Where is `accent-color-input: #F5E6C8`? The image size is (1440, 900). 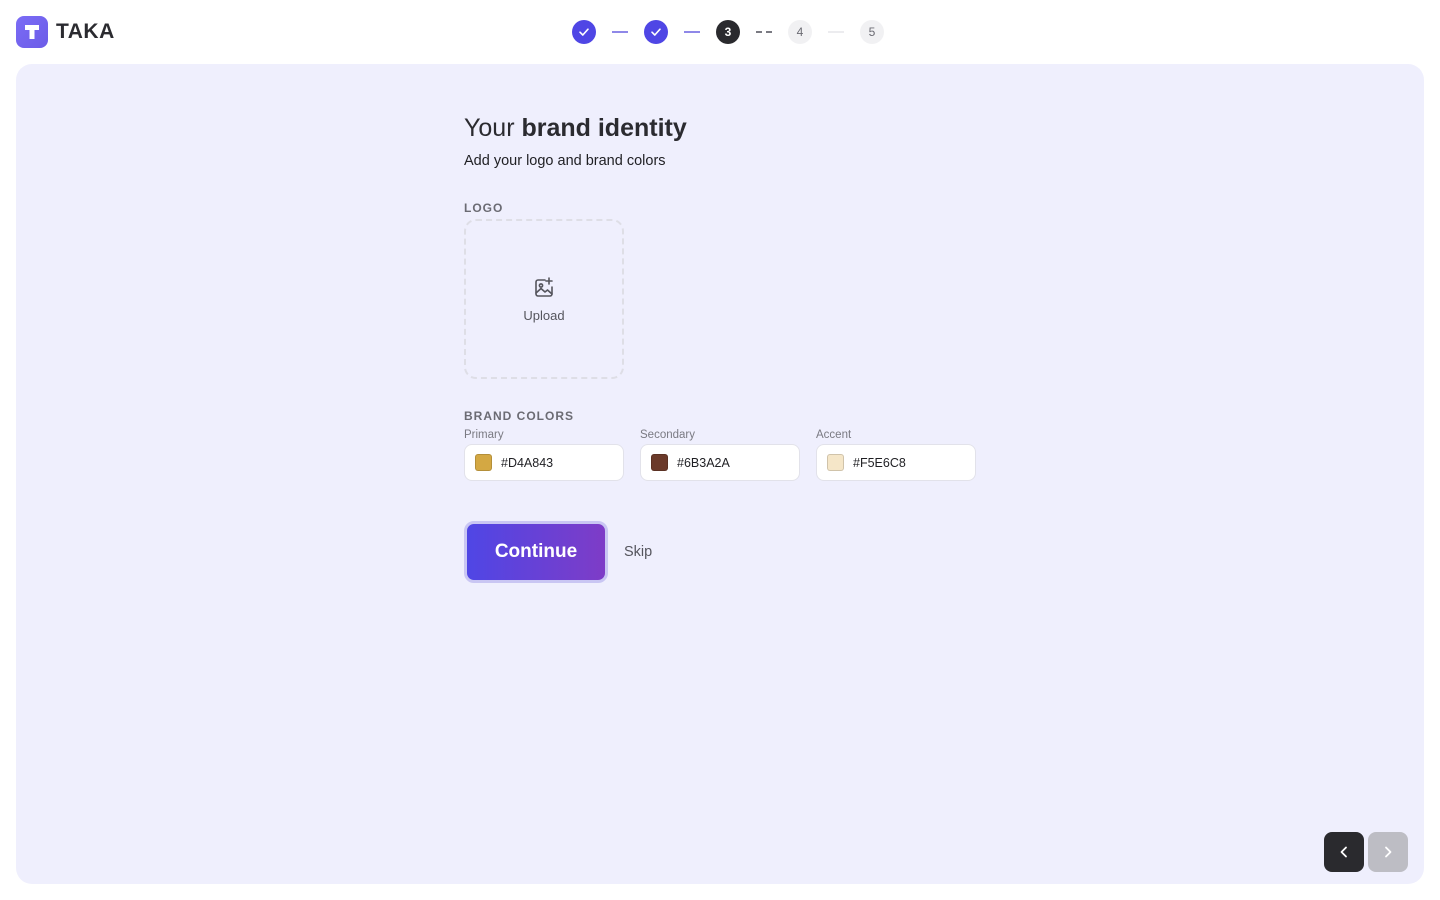
accent-color-input: #F5E6C8 is located at coordinates (896, 462).